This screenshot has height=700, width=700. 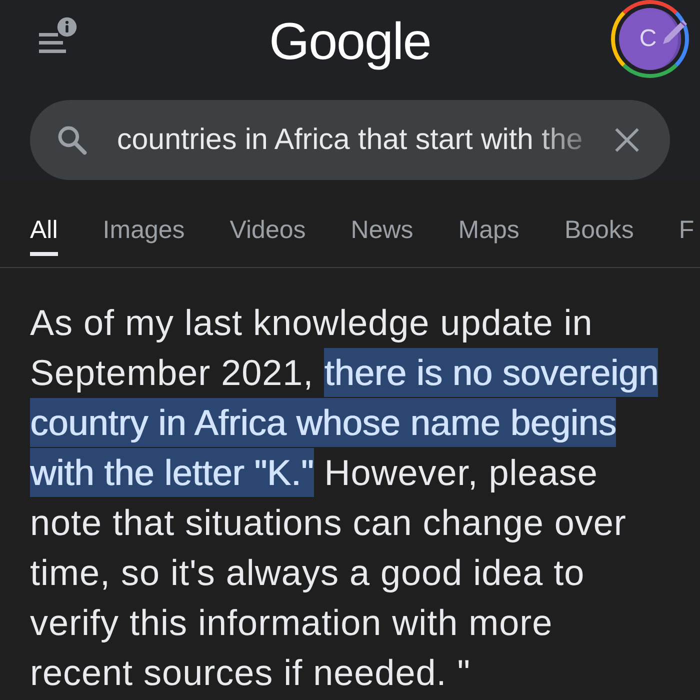 What do you see at coordinates (350, 140) in the screenshot?
I see `search-field: countries in Africa that start with the` at bounding box center [350, 140].